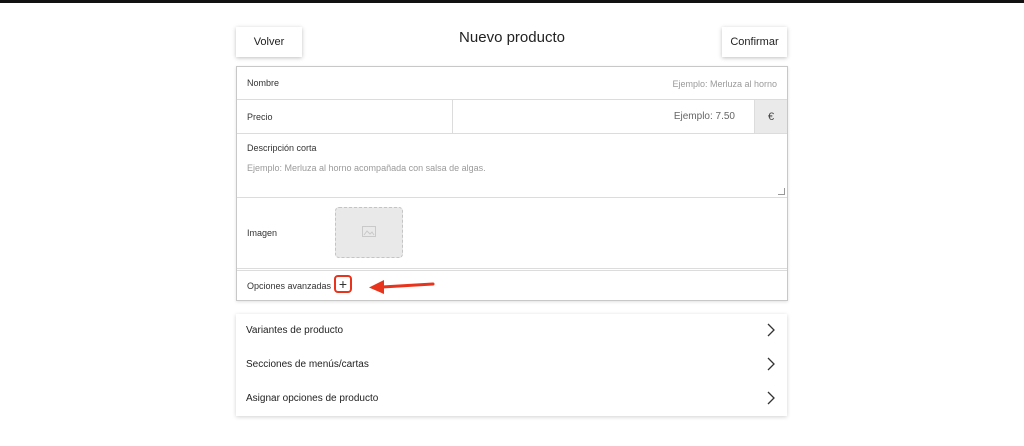 The image size is (1024, 446). Describe the element at coordinates (512, 37) in the screenshot. I see `page-title: Nuevo producto` at that location.